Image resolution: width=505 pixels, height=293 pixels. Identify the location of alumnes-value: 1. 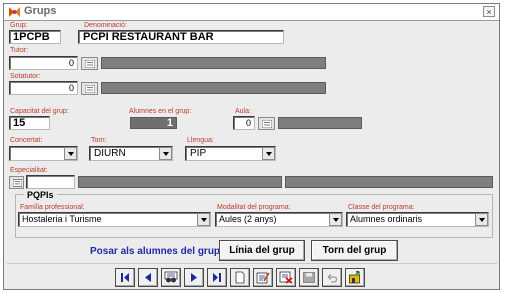
(169, 123).